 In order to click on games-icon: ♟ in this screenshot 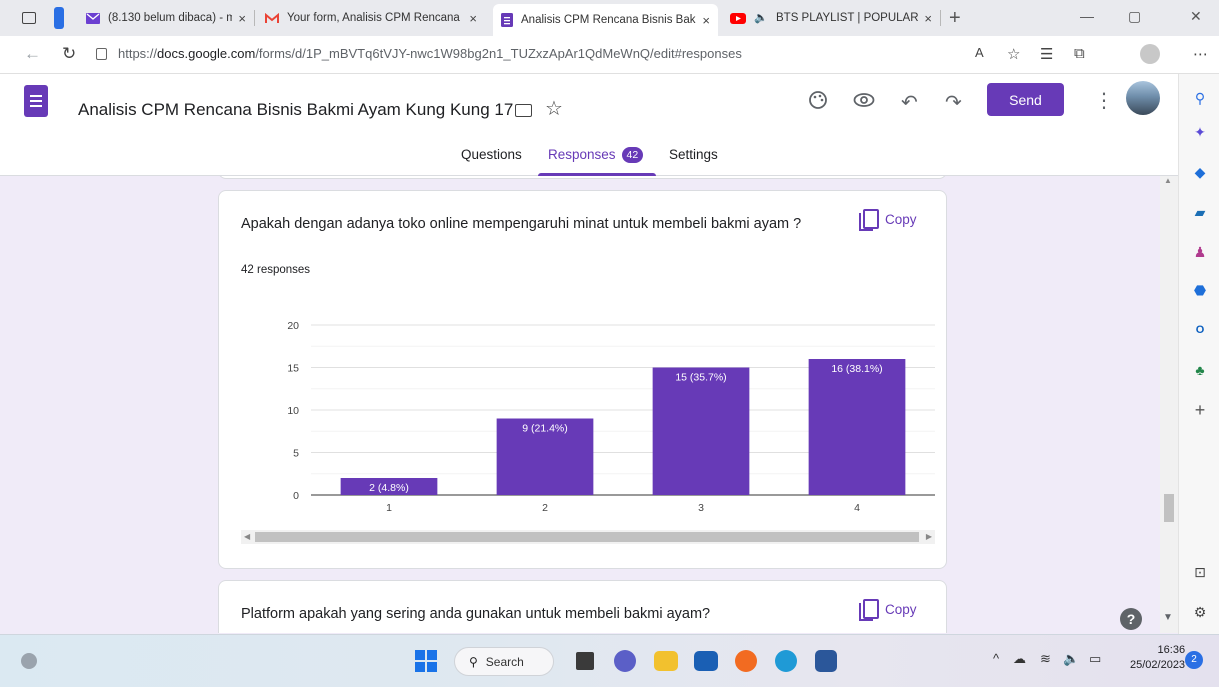, I will do `click(1200, 252)`.